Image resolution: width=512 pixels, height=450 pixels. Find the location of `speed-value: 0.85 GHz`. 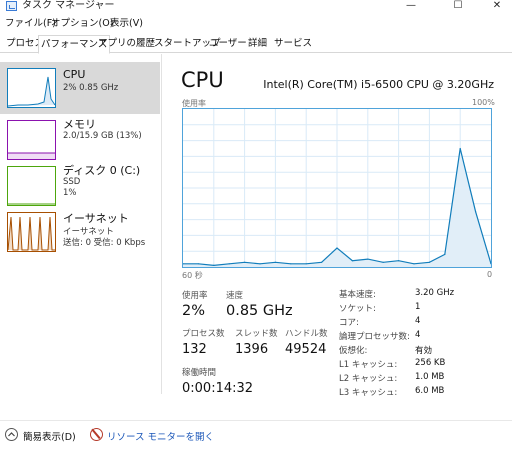

speed-value: 0.85 GHz is located at coordinates (259, 311).